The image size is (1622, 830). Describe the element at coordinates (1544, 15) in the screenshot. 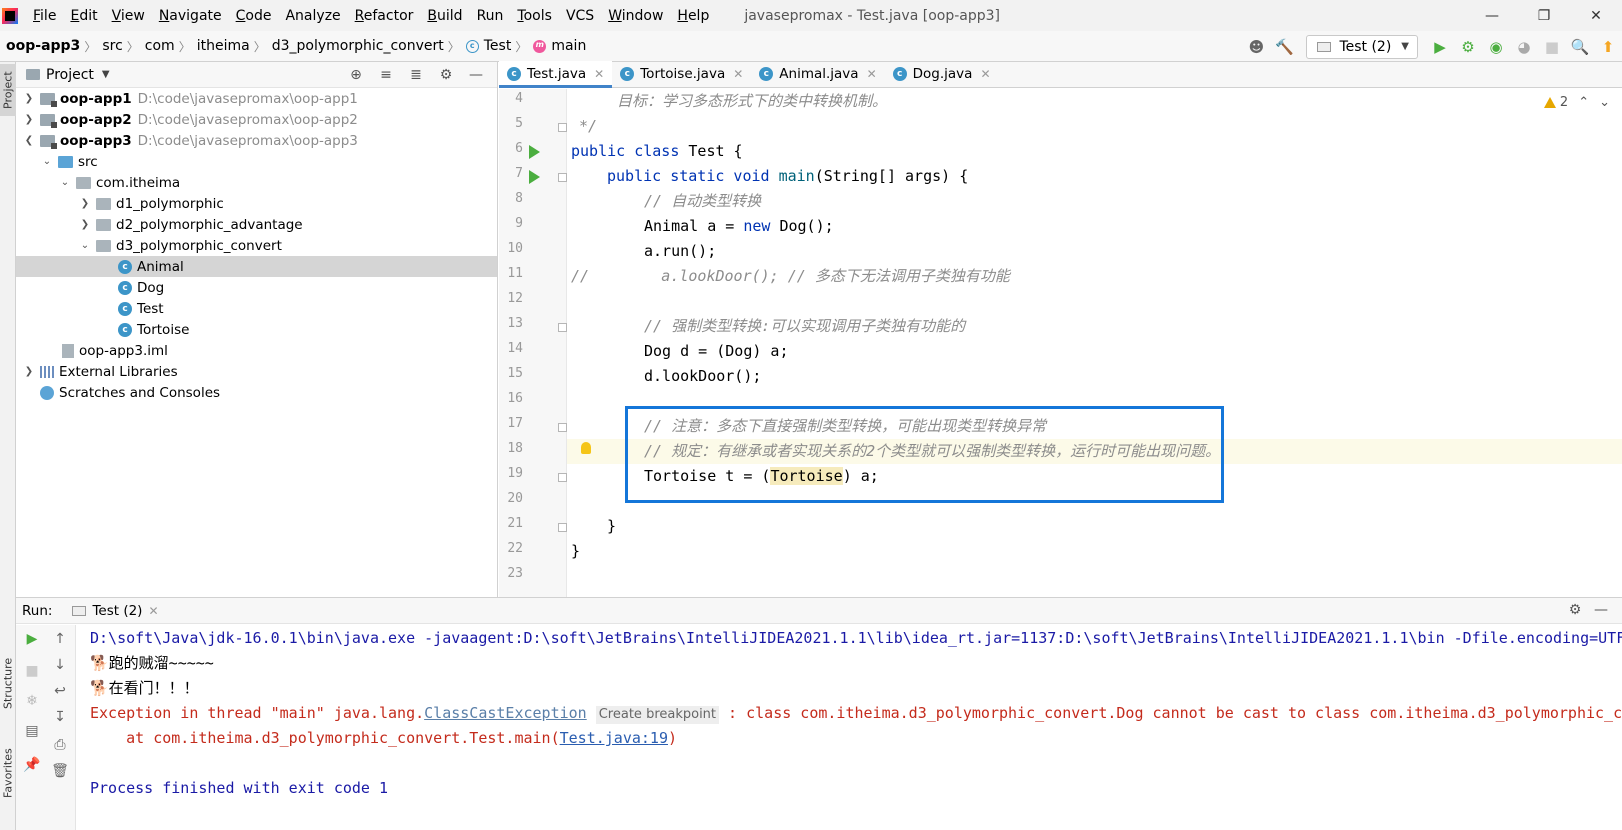

I see `restore-icon: ❐` at that location.